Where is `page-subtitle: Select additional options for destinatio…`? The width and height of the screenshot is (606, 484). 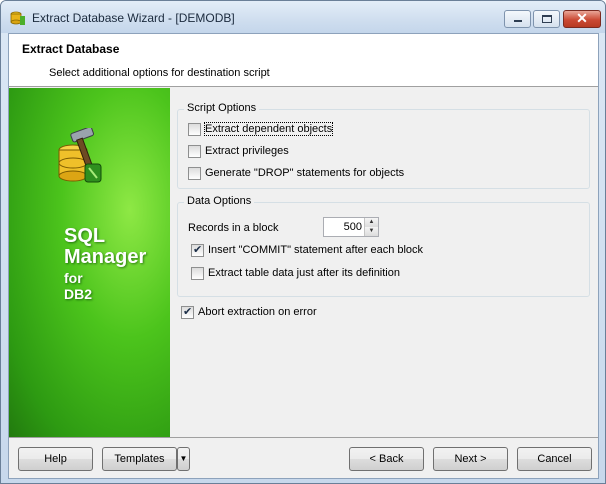
page-subtitle: Select additional options for destinatio… is located at coordinates (159, 73).